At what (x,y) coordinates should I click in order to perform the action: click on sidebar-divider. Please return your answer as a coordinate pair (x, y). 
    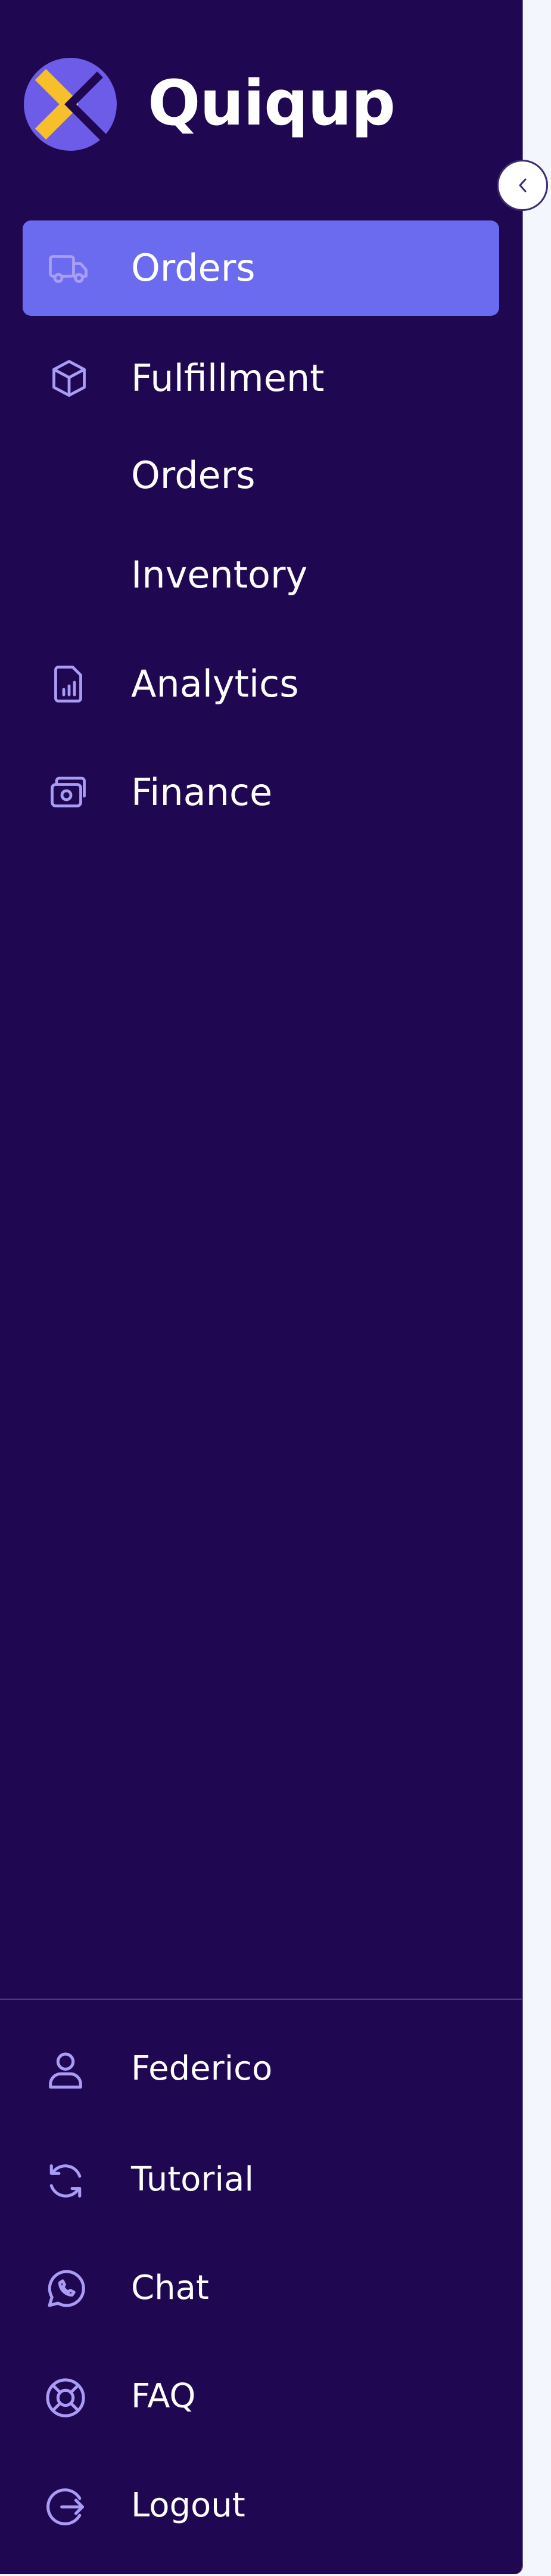
    Looking at the image, I should click on (261, 2000).